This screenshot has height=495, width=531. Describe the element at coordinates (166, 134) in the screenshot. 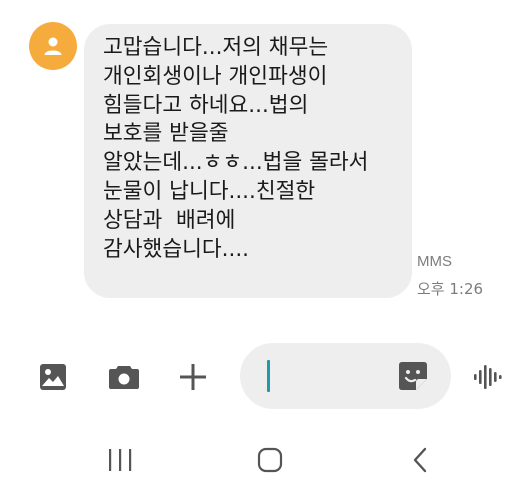

I see `message-line: 보호를 받을줄` at that location.